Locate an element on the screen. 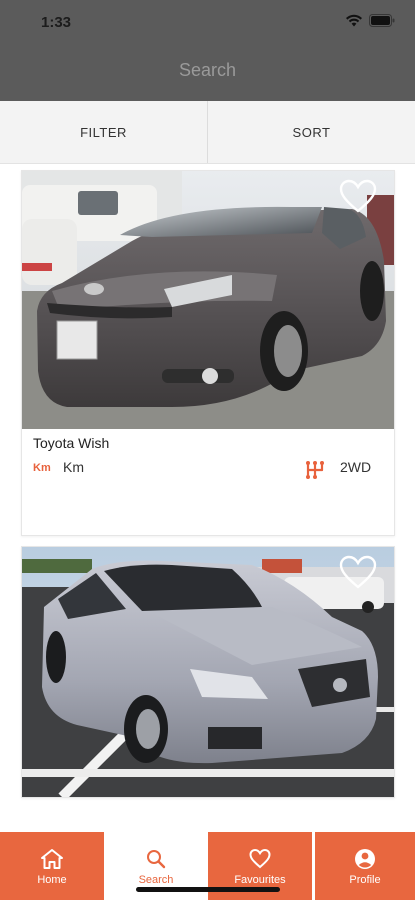 The height and width of the screenshot is (900, 415). battery-icon is located at coordinates (382, 20).